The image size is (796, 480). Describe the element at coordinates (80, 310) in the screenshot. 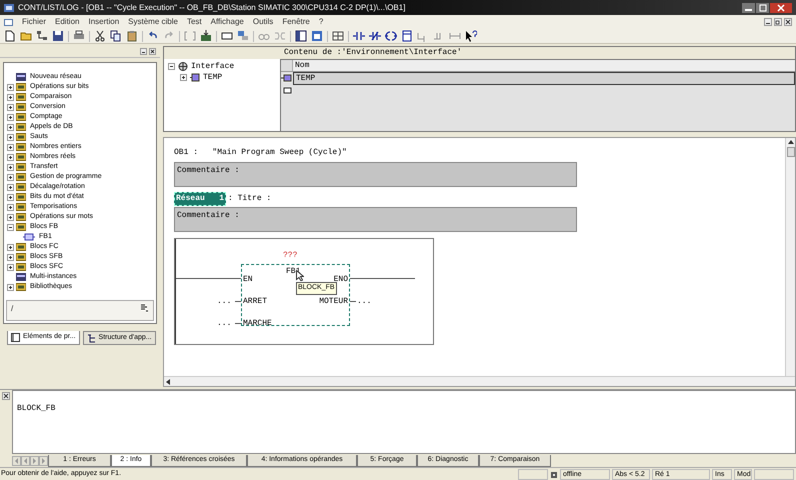

I see `path-field: /` at that location.